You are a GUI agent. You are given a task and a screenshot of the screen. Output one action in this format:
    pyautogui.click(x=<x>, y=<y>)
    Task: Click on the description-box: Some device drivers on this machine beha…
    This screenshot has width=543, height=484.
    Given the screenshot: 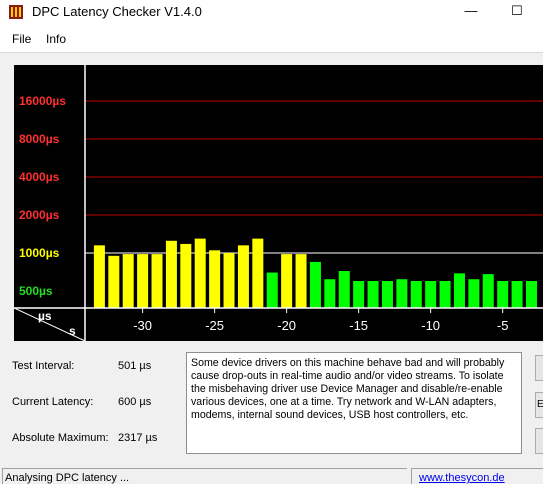 What is the action you would take?
    pyautogui.click(x=354, y=403)
    